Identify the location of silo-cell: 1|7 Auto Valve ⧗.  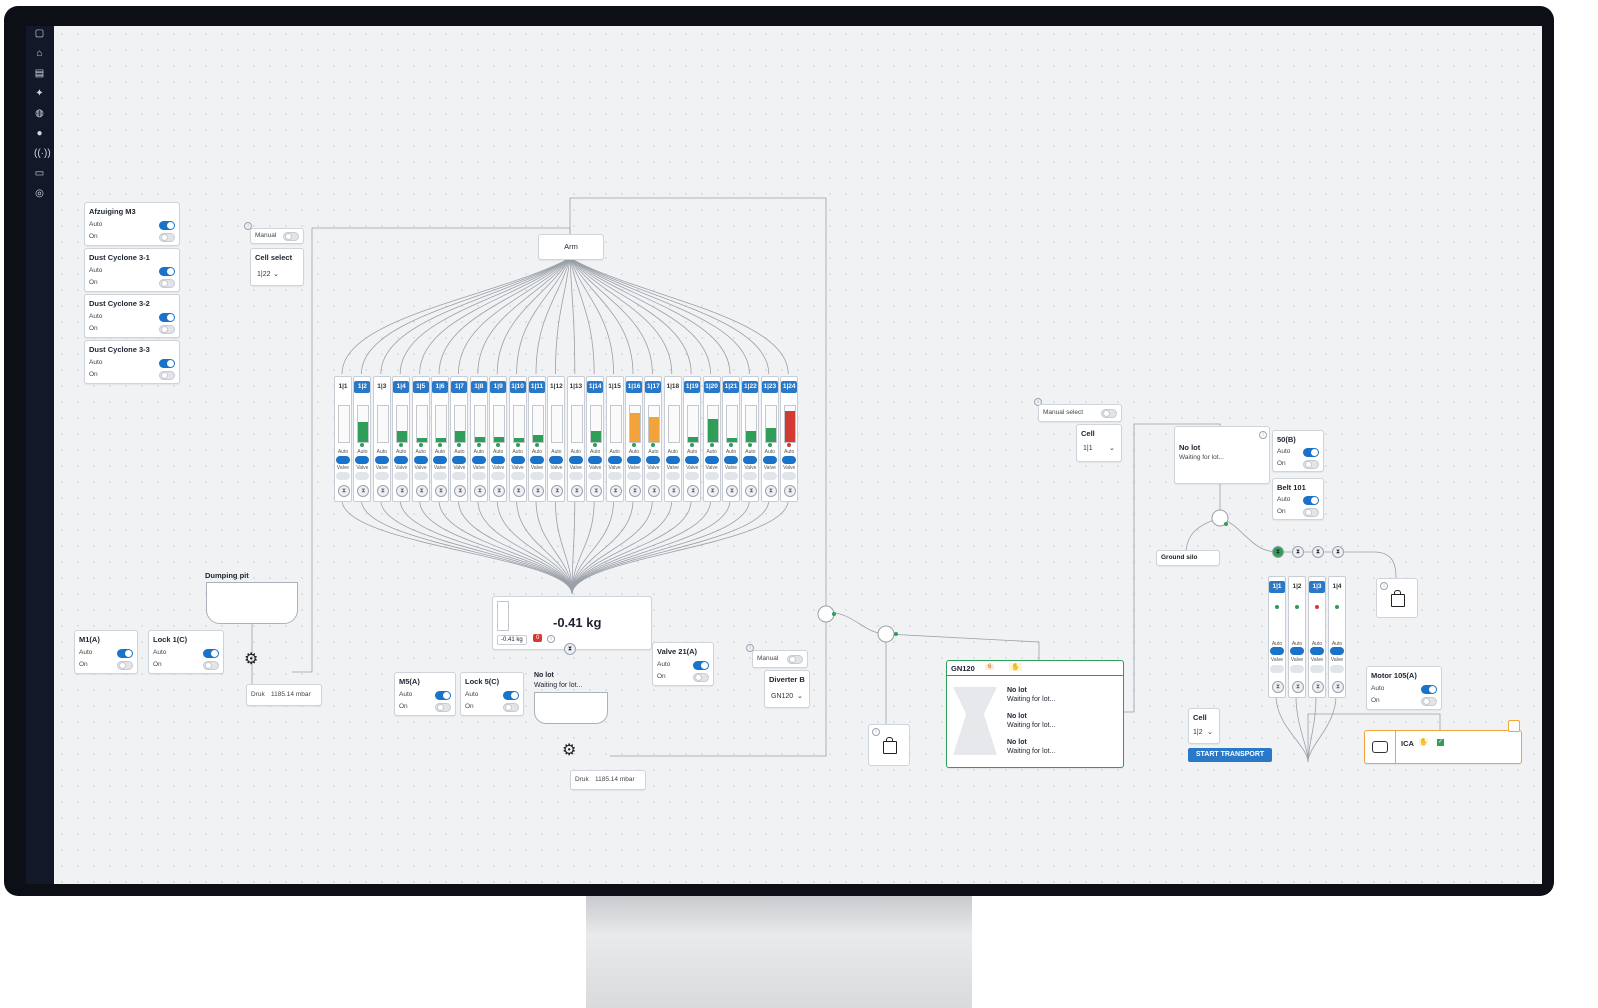
(459, 439).